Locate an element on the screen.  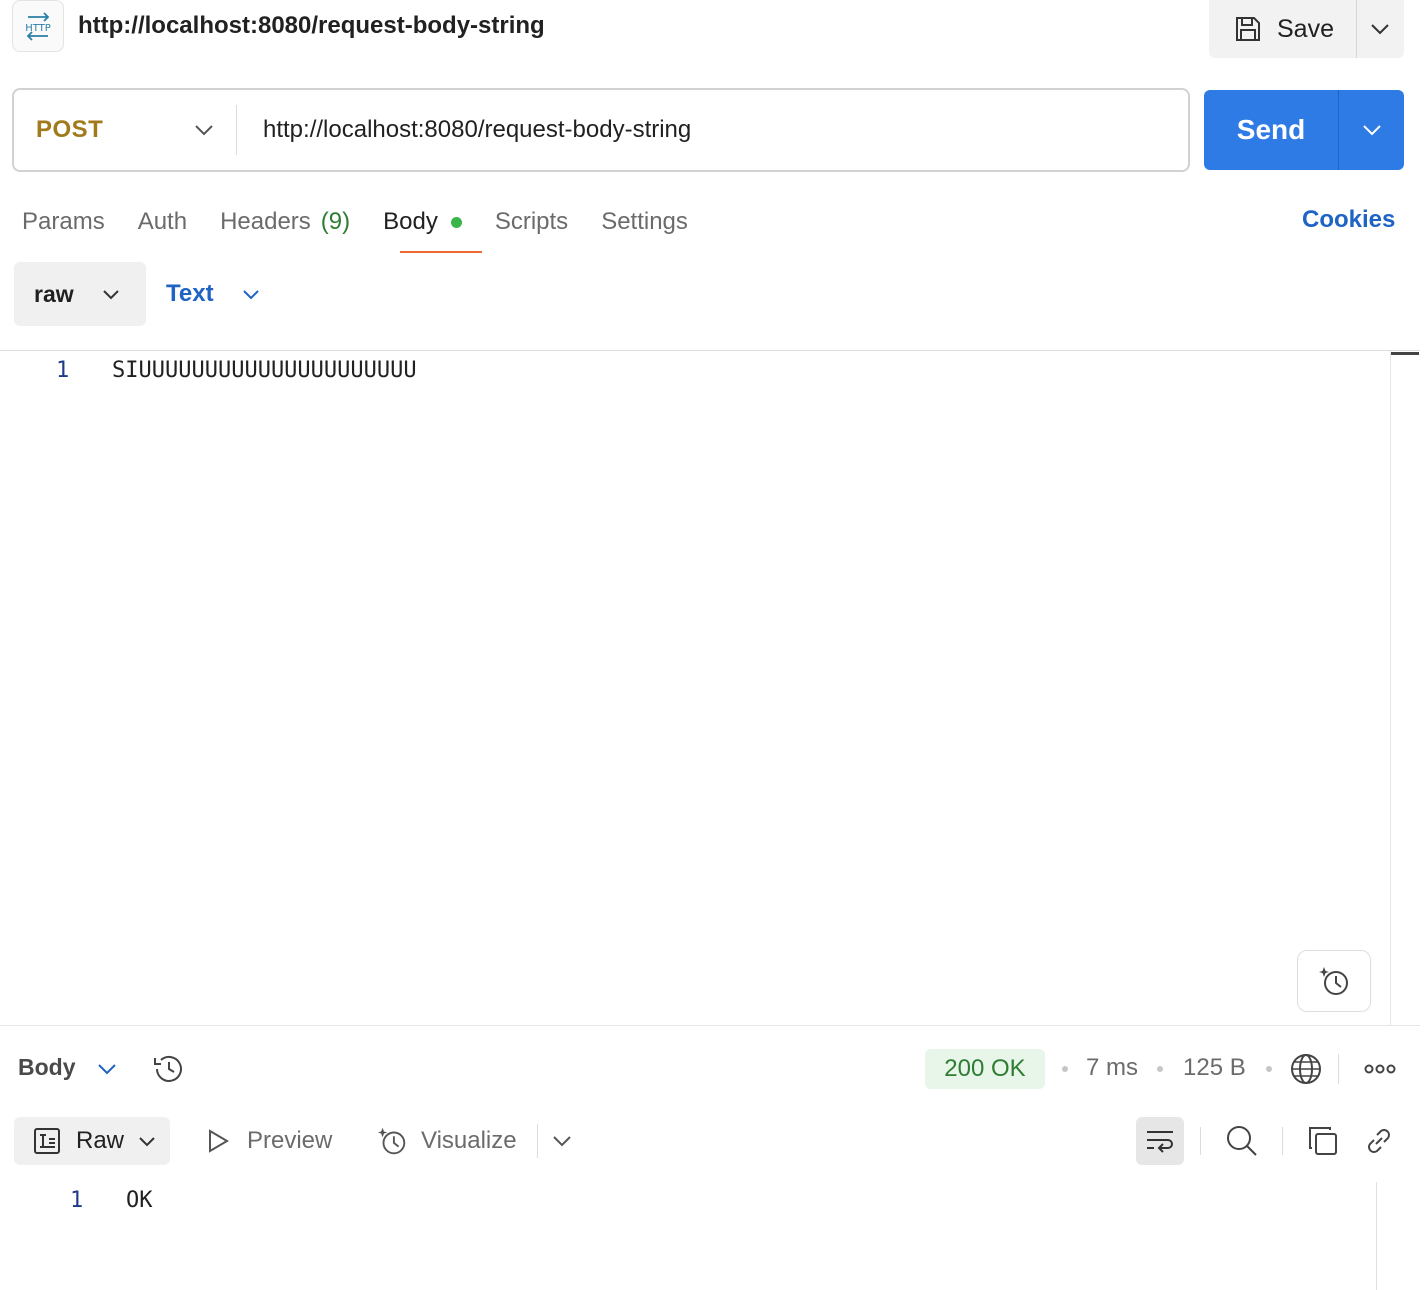
response-body-line: OK is located at coordinates (139, 1200).